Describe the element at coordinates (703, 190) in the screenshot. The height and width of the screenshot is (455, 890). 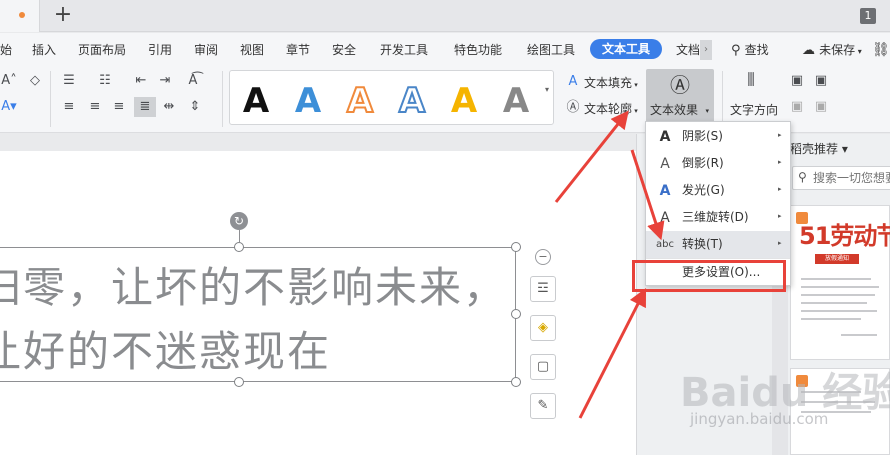
I see `menu-item-label: 发光(G)` at that location.